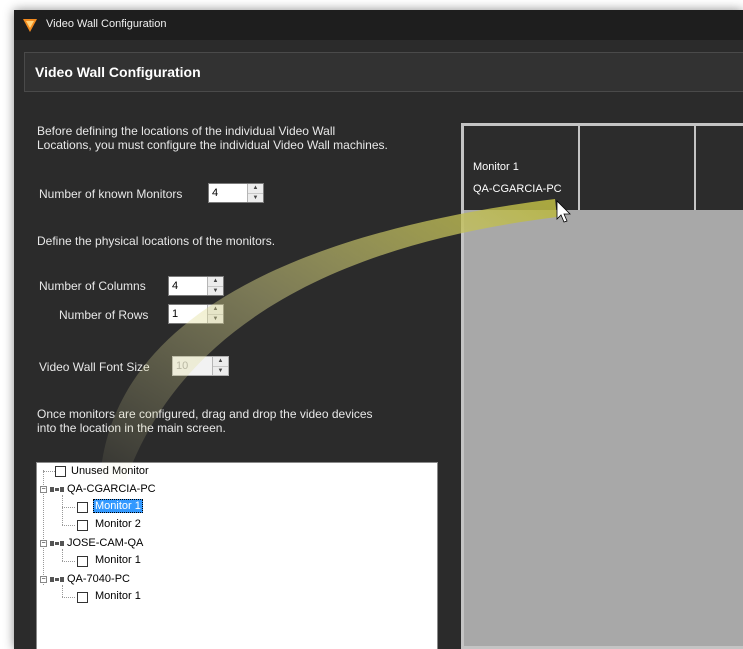 This screenshot has width=743, height=649. What do you see at coordinates (30, 25) in the screenshot?
I see `app-logo-icon` at bounding box center [30, 25].